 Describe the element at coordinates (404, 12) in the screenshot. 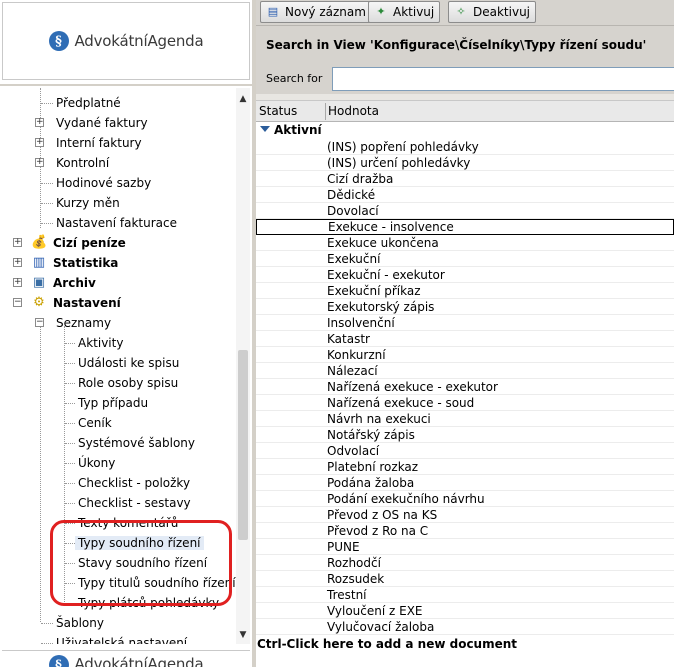

I see `activate-button: ✦ Aktivuj` at that location.